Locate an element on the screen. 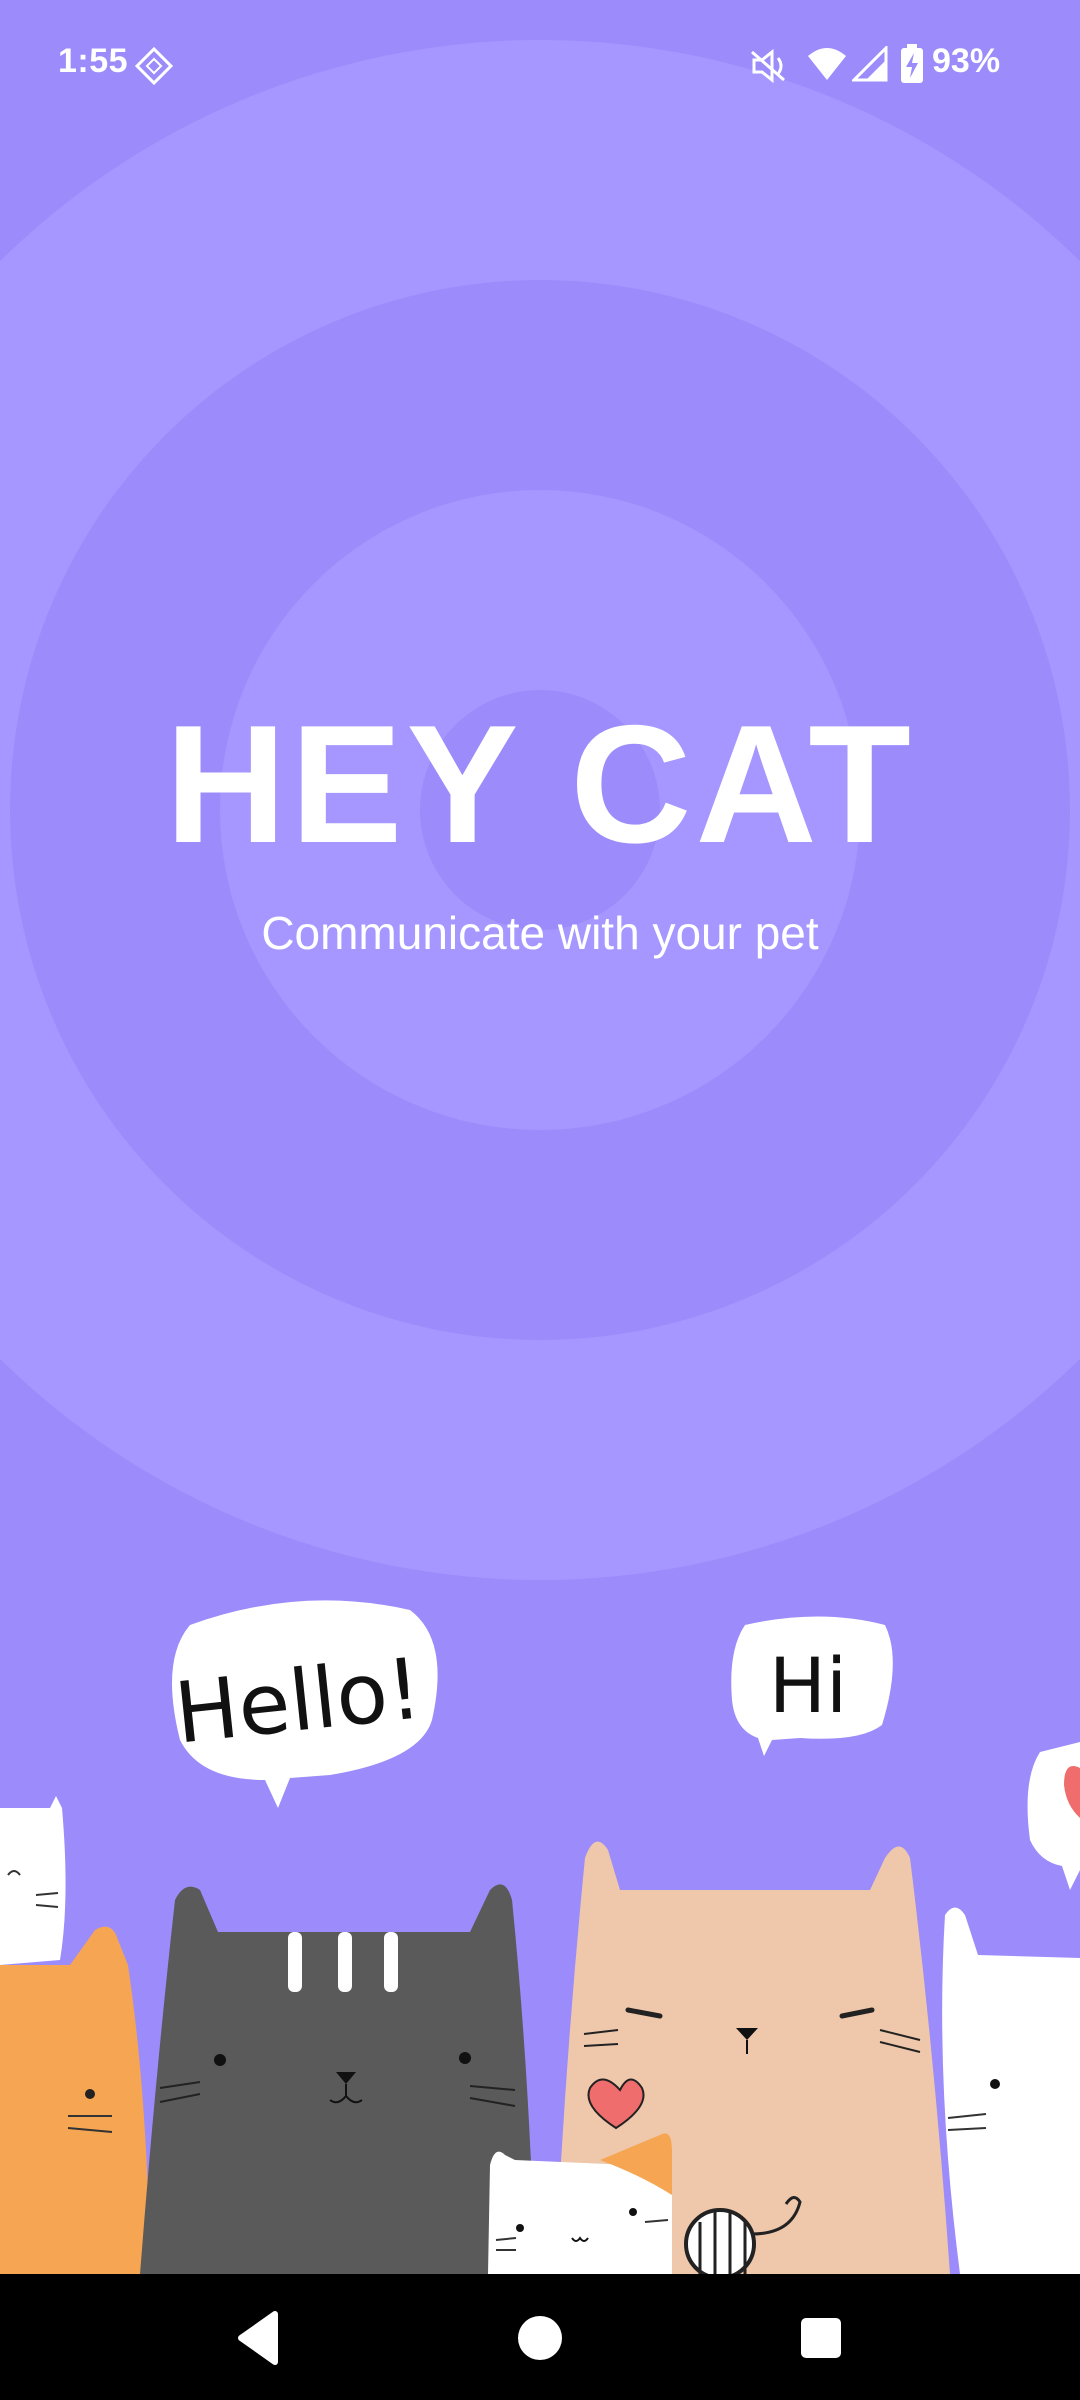 The image size is (1080, 2400). speech-bubble-heart is located at coordinates (1053, 1816).